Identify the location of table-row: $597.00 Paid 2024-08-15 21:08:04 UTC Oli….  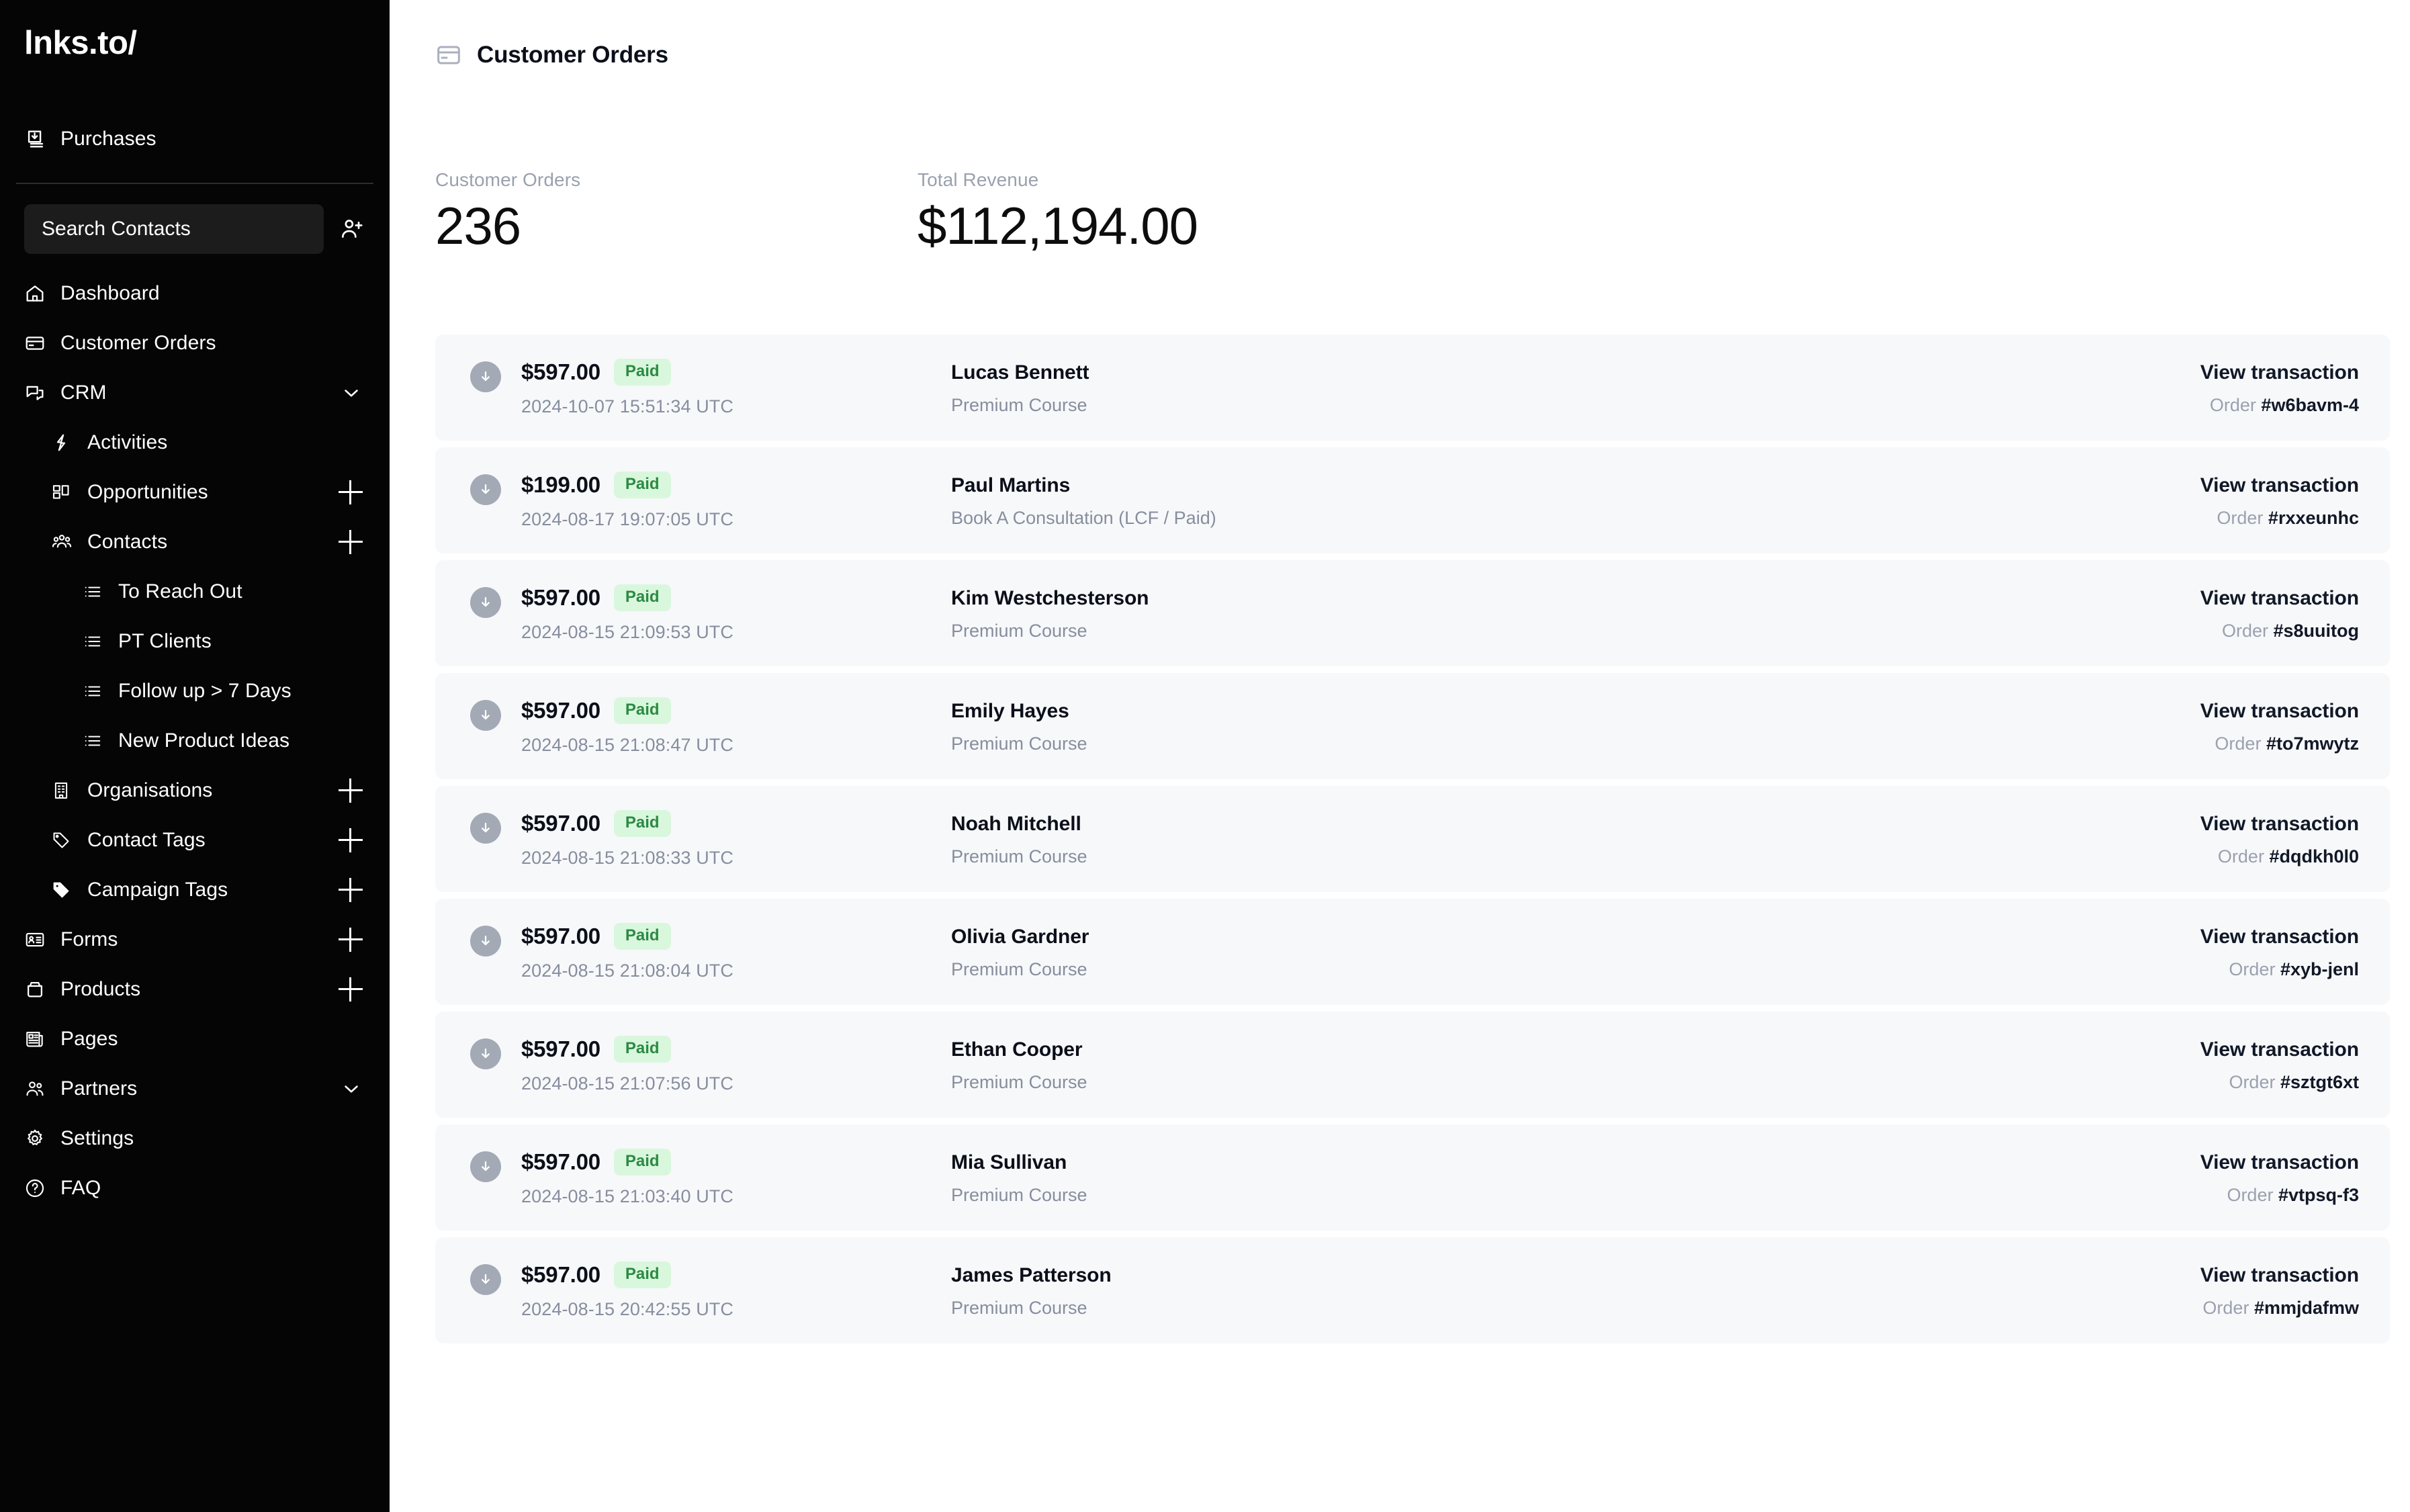
(1412, 951).